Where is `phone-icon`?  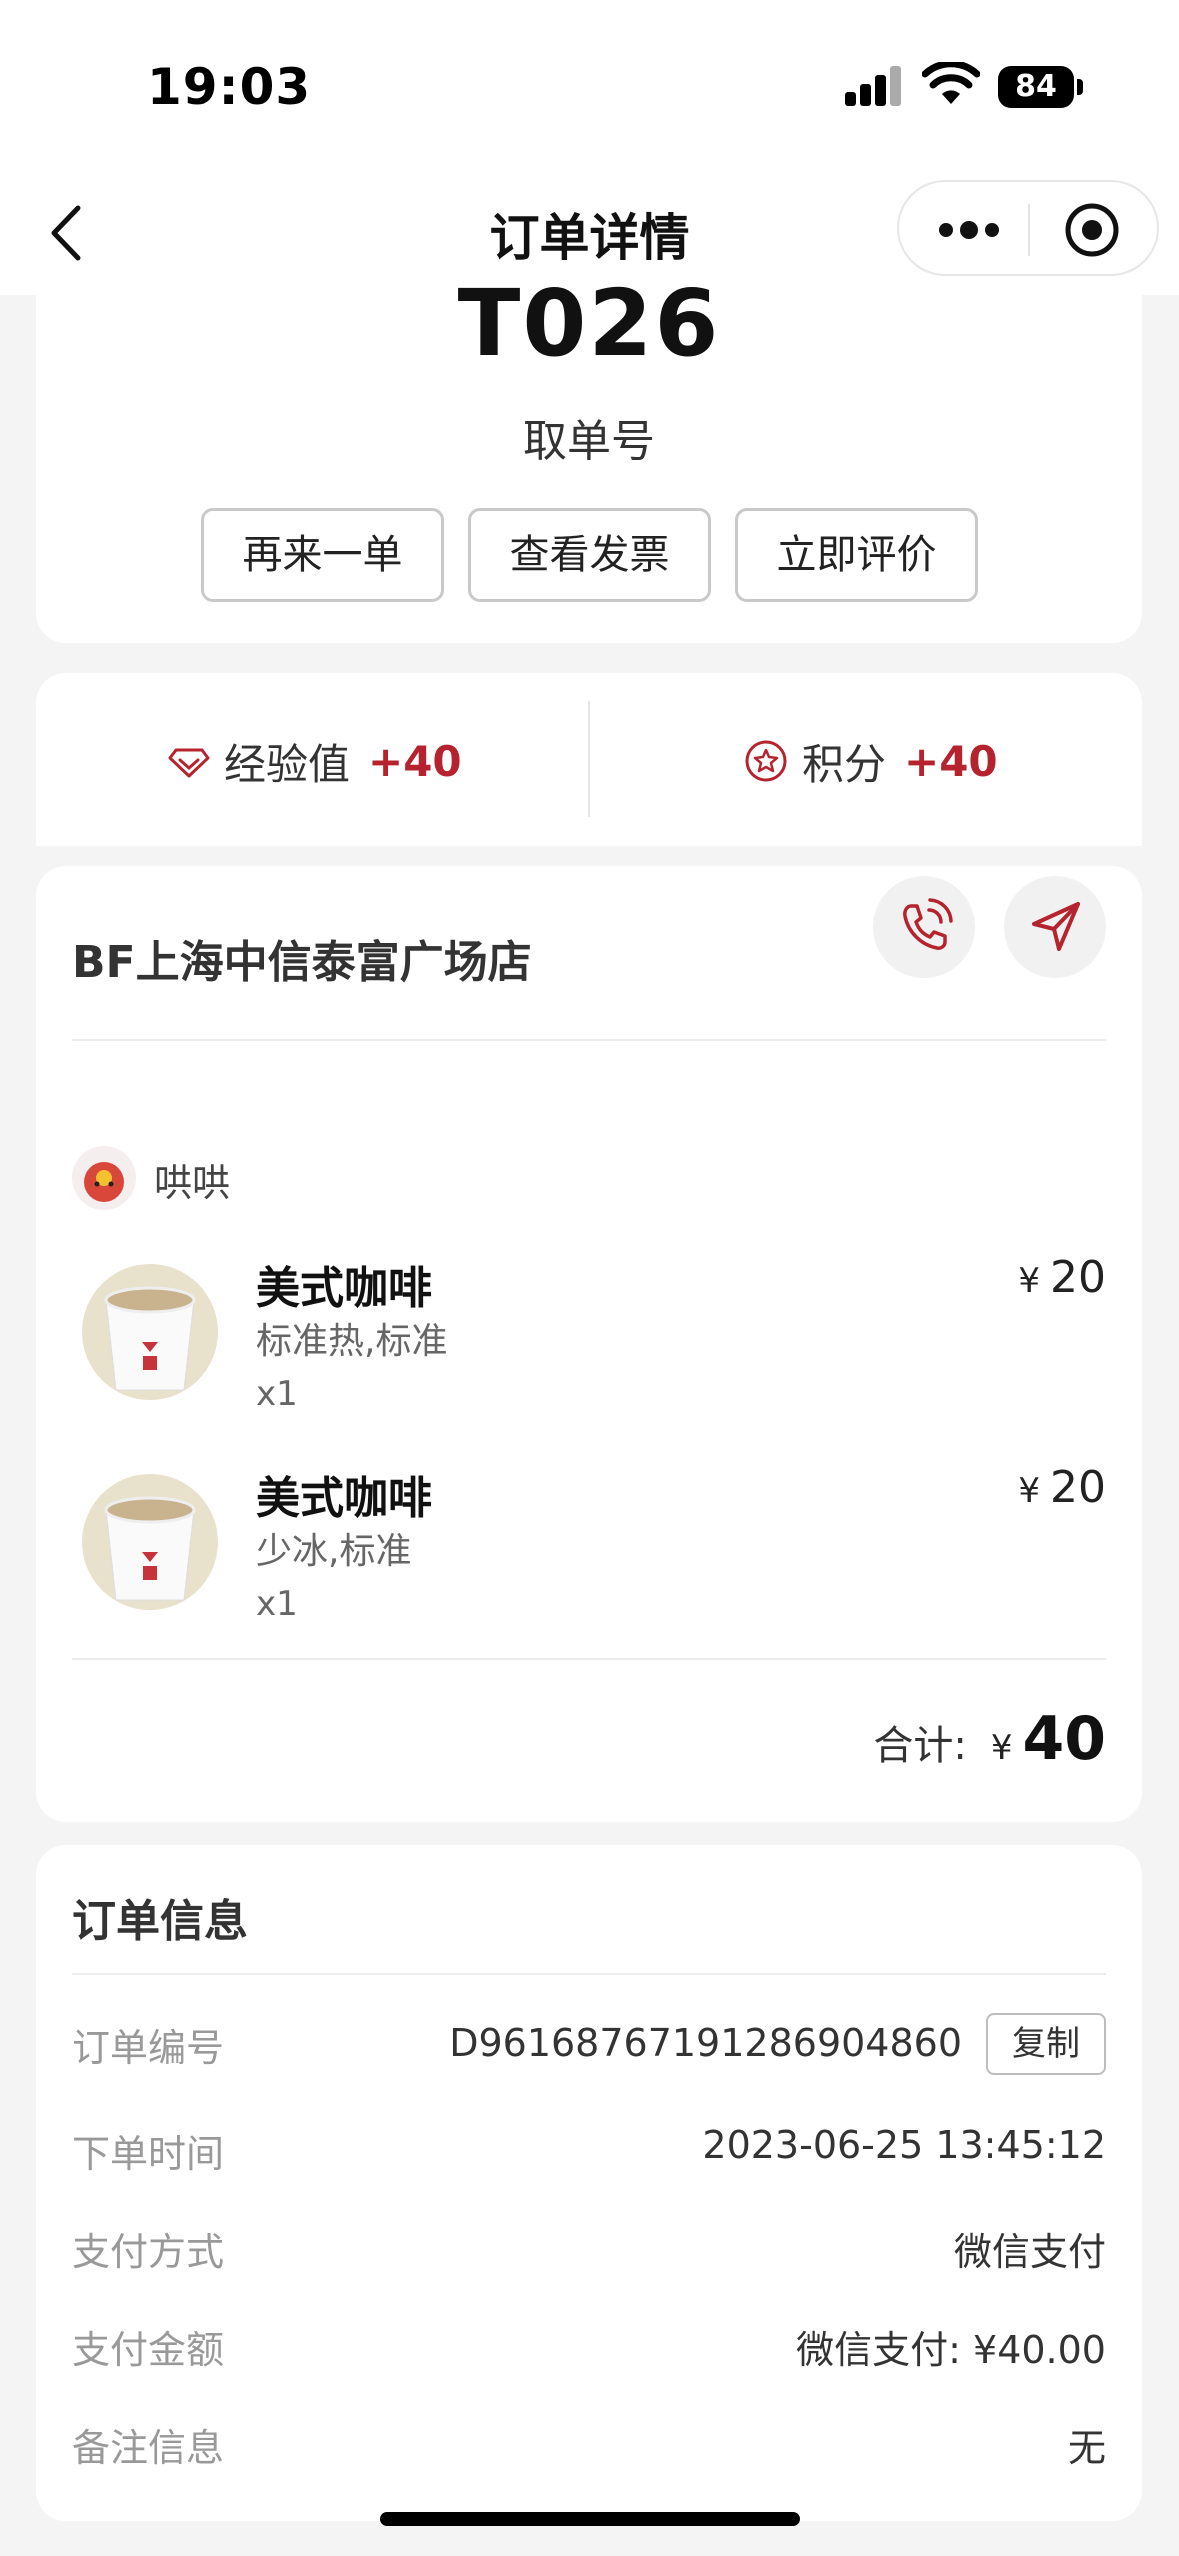
phone-icon is located at coordinates (928, 924).